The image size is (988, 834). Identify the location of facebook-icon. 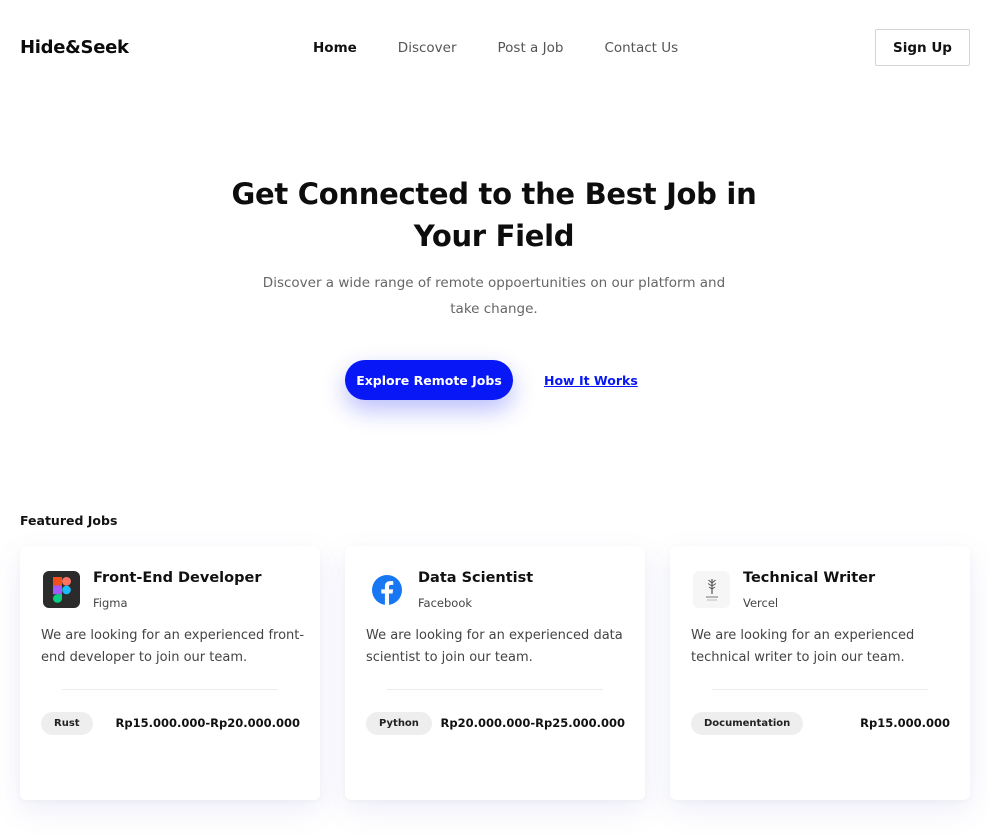
(386, 589).